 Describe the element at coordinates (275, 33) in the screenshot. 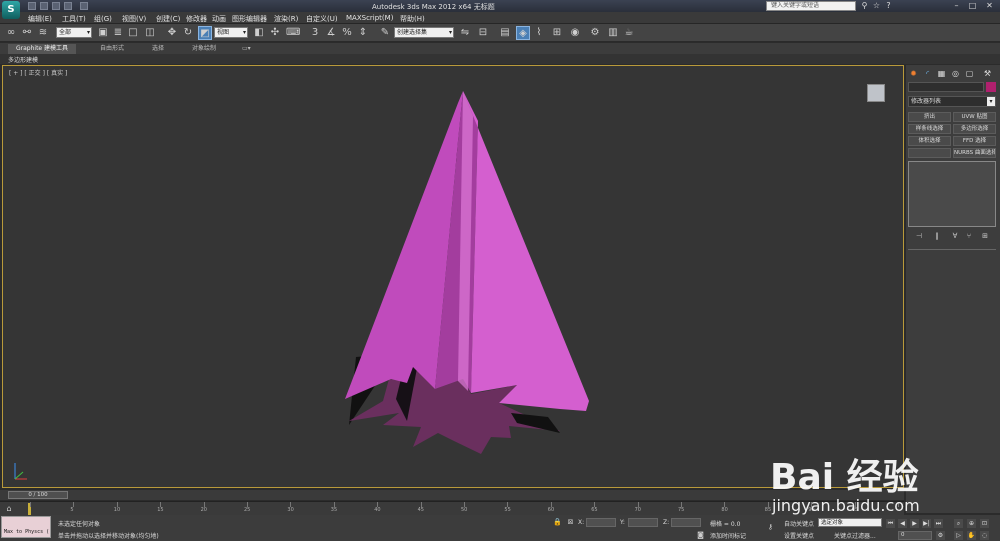

I see `select-manipulate-icon: ✣` at that location.